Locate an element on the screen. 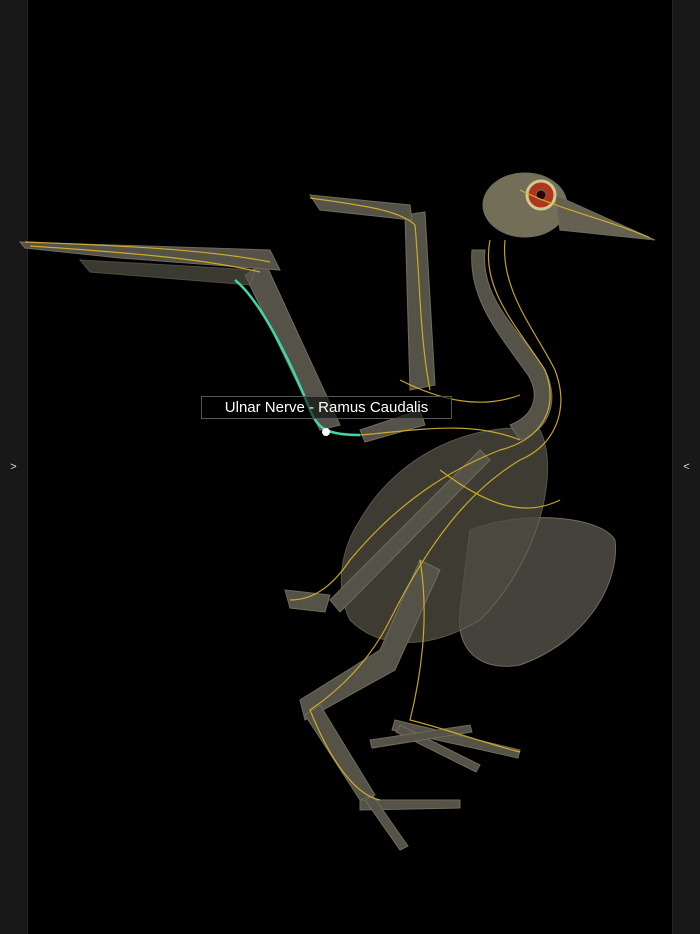  structure-label: Ulnar Nerve - Ramus Caudalis is located at coordinates (326, 407).